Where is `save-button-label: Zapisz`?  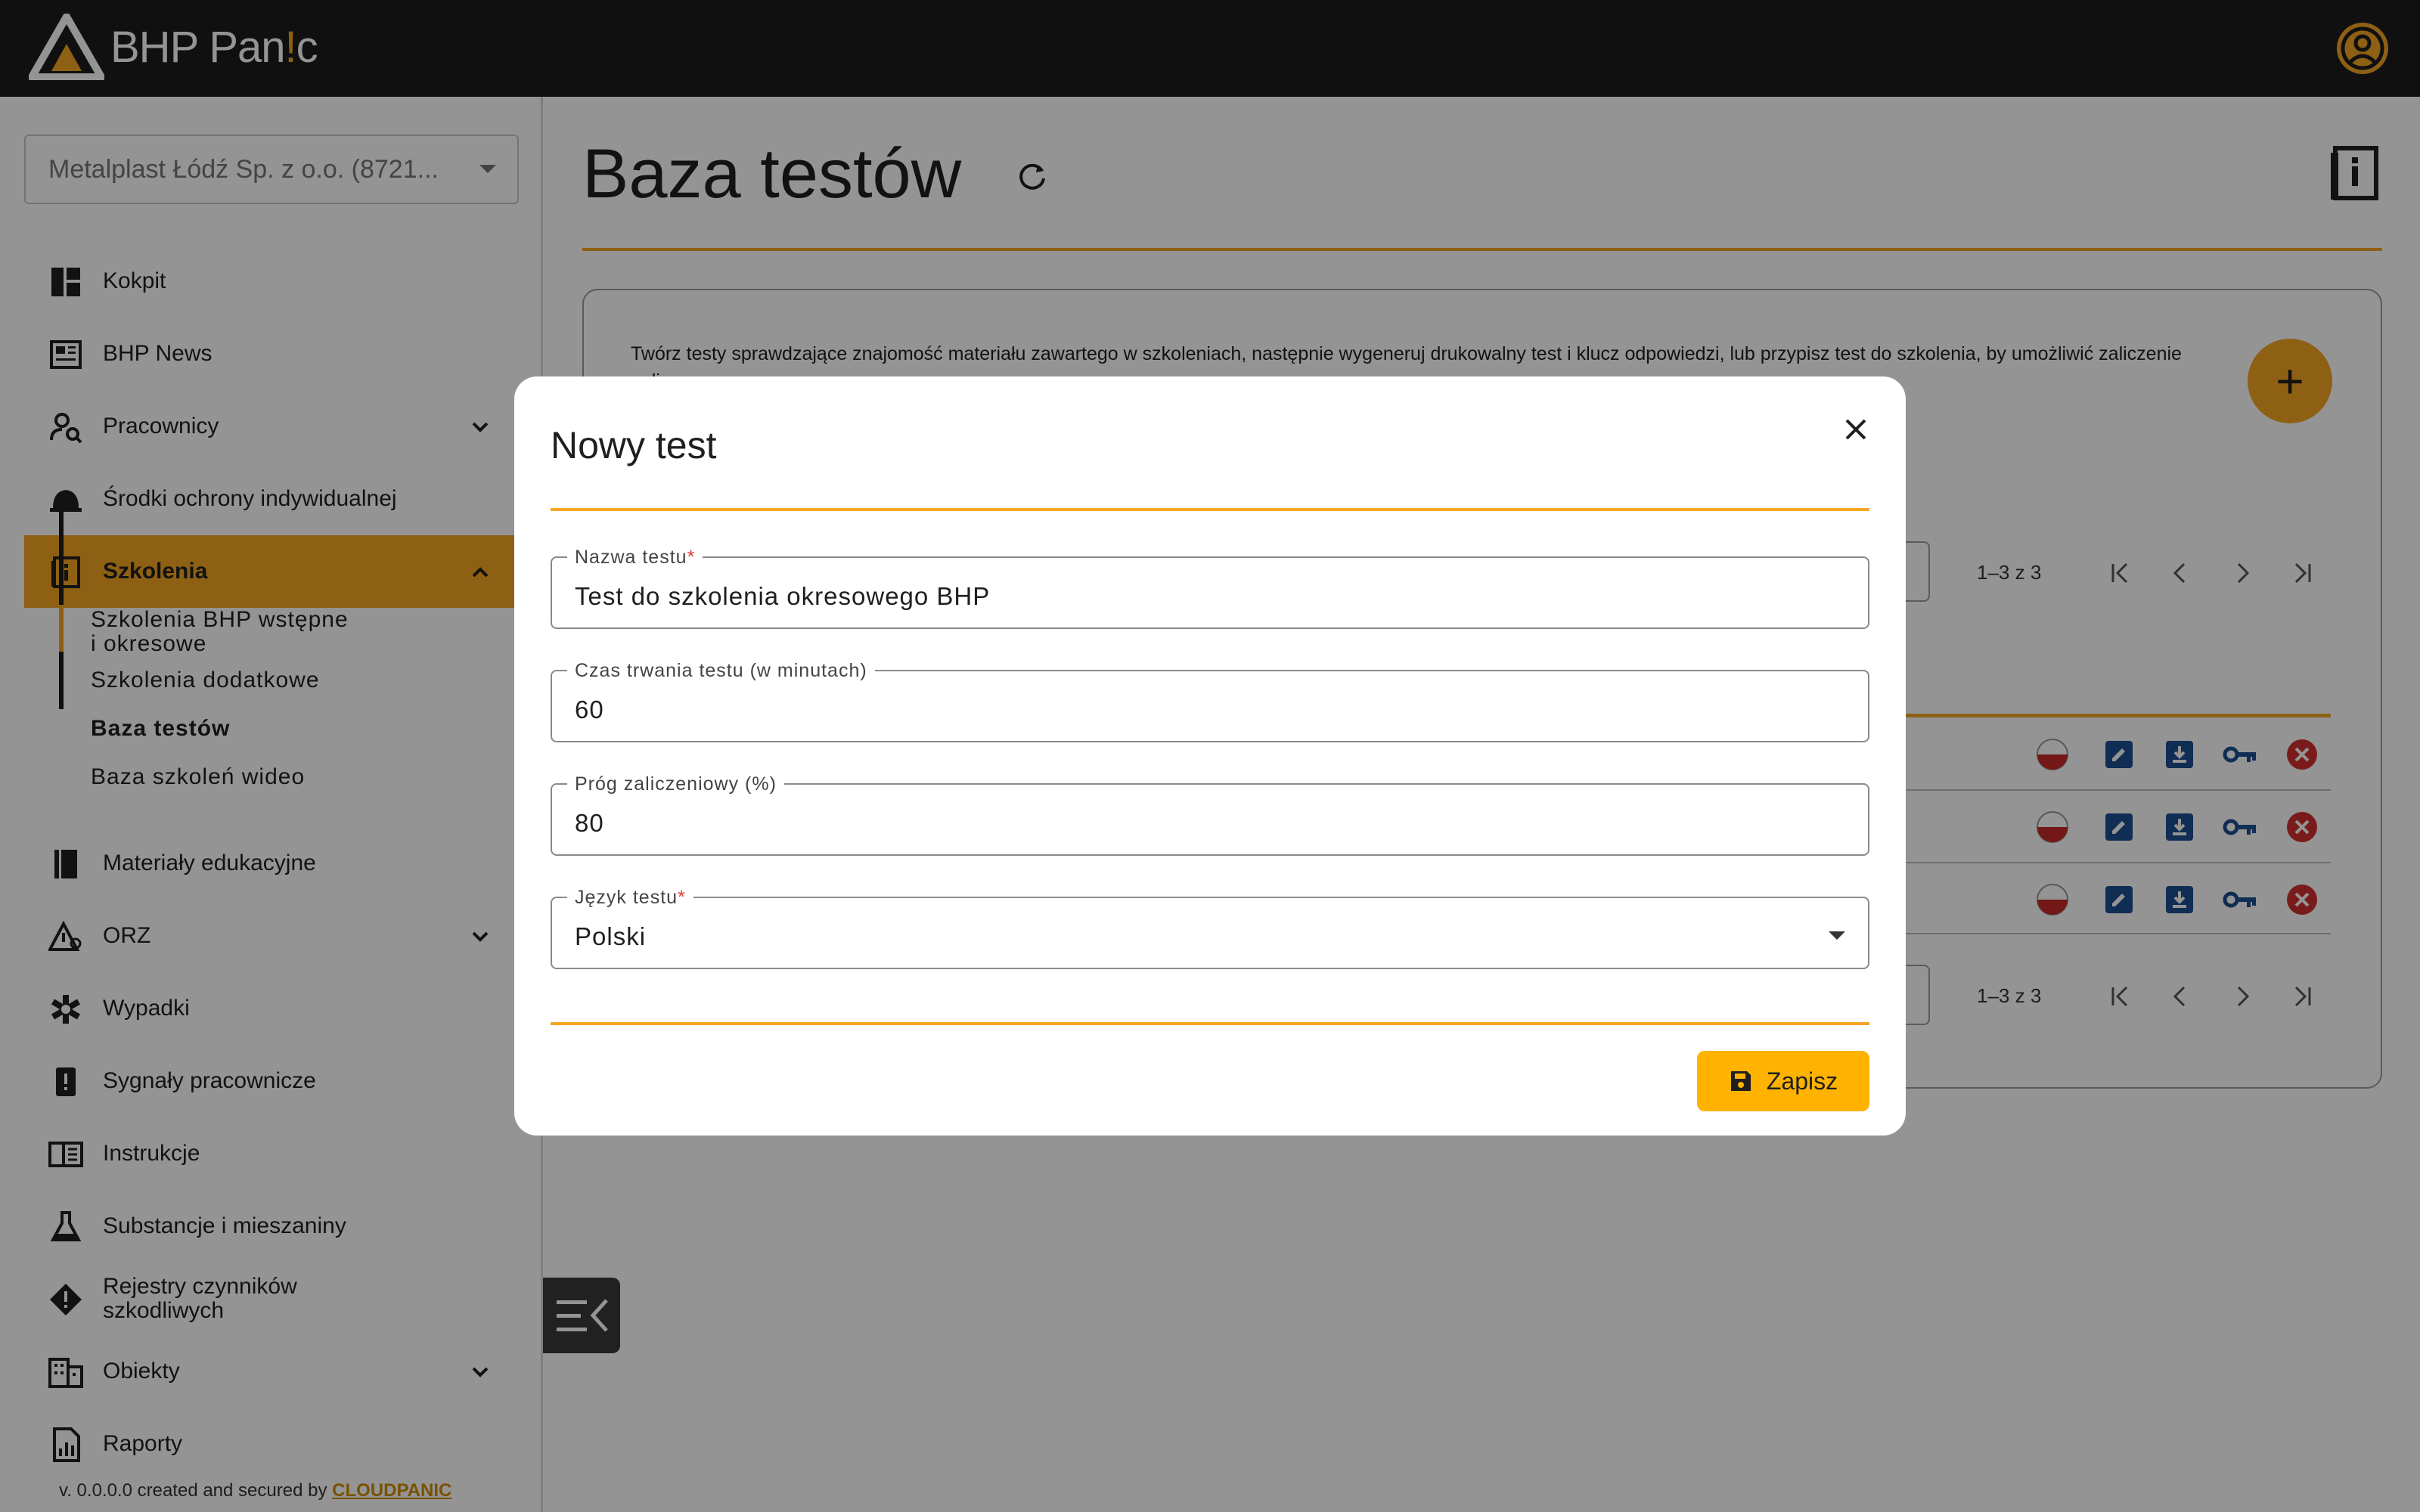
save-button-label: Zapisz is located at coordinates (1802, 1081).